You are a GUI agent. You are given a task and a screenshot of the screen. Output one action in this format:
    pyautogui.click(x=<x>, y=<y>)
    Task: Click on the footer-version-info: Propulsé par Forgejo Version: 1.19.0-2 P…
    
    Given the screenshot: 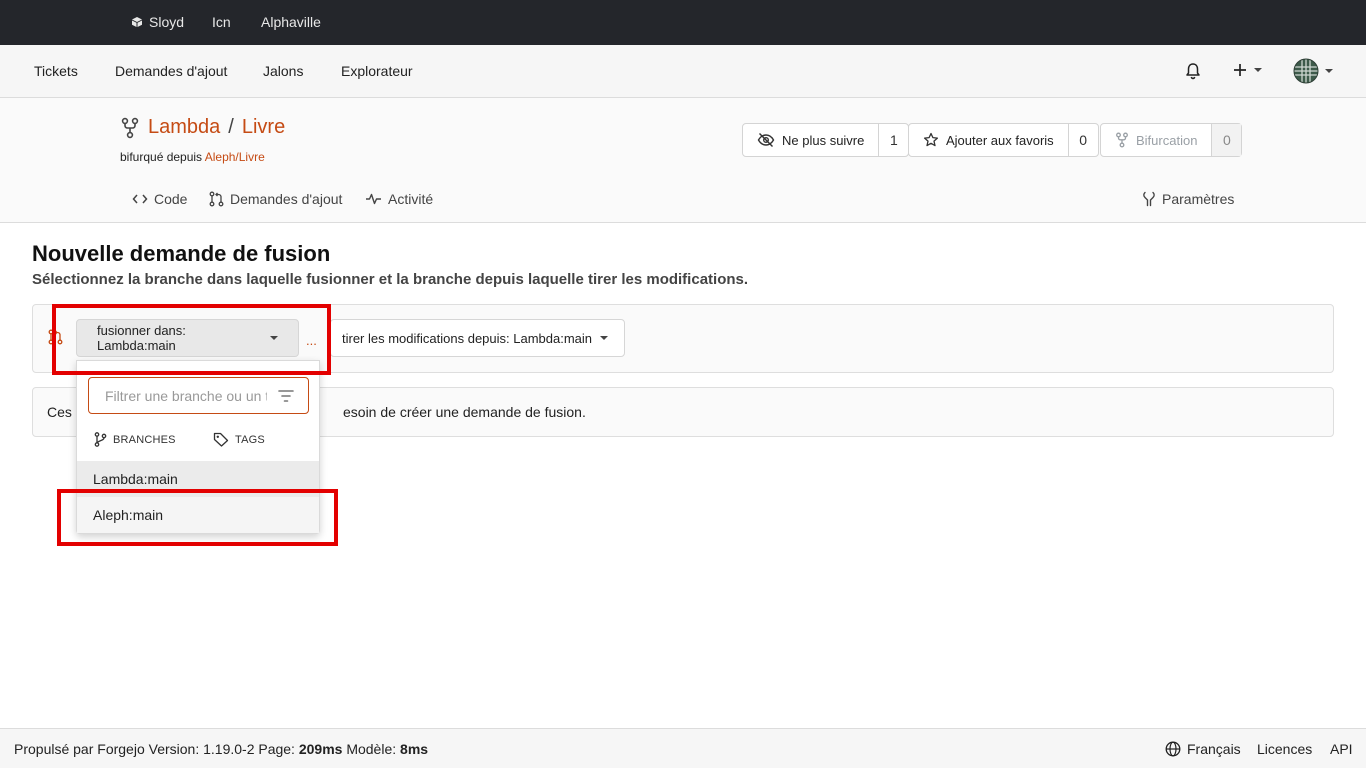 What is the action you would take?
    pyautogui.click(x=221, y=749)
    